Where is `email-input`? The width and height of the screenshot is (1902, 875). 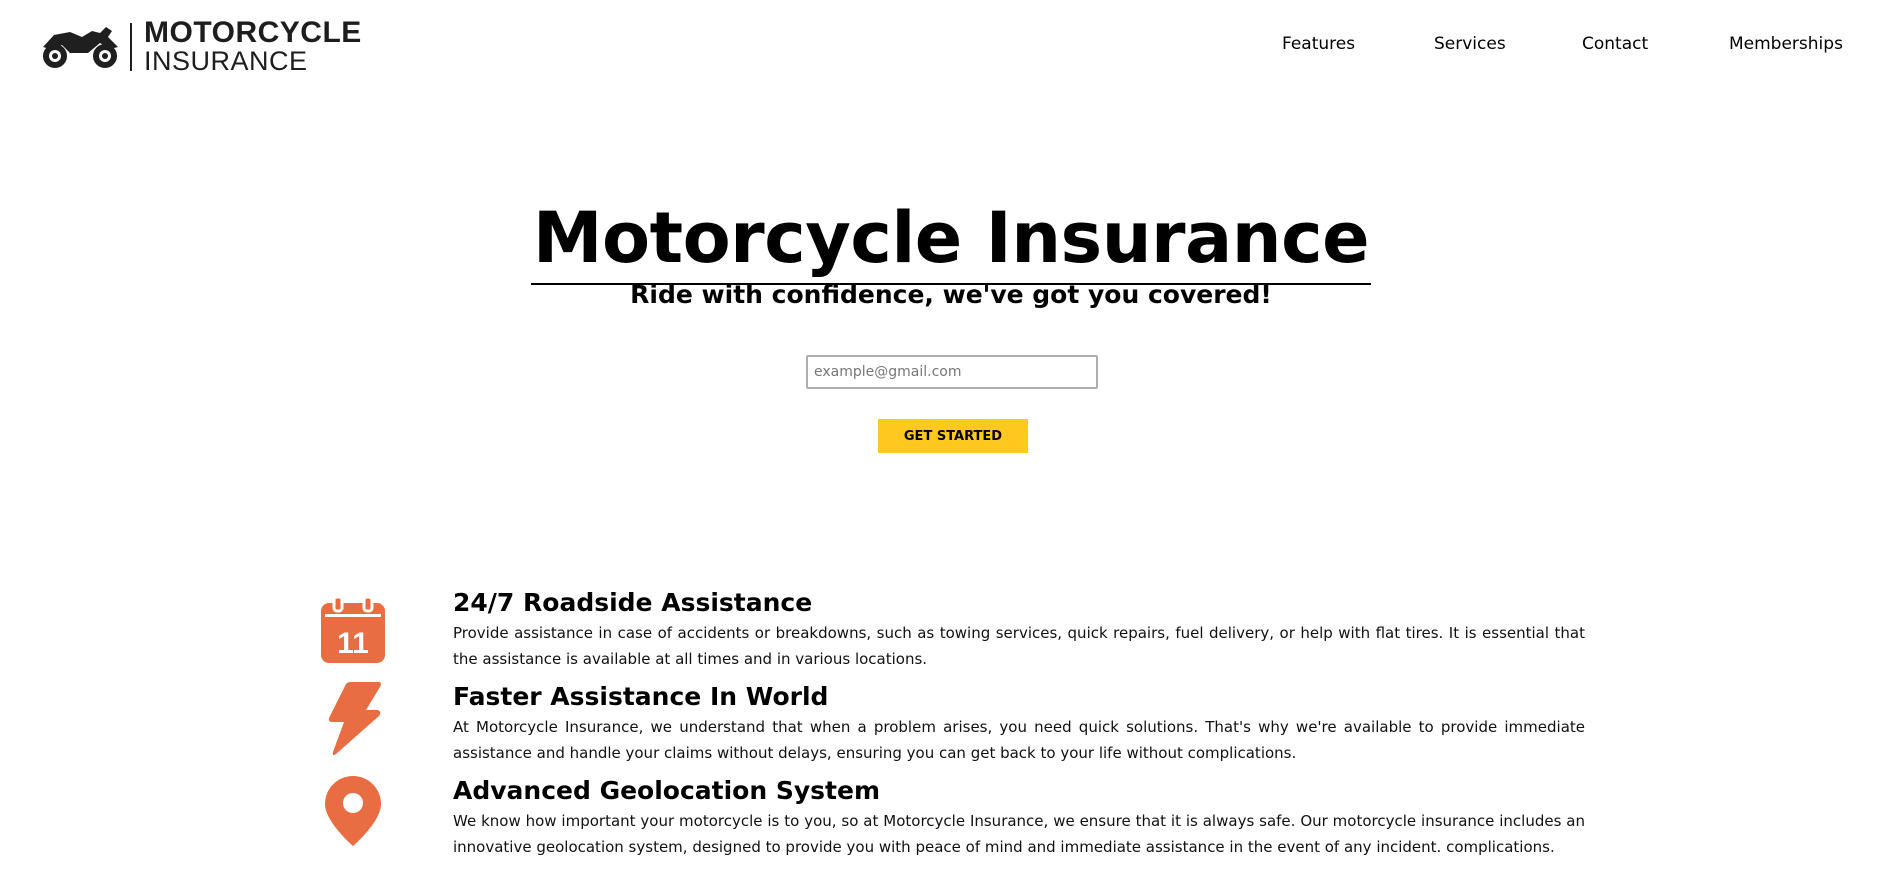 email-input is located at coordinates (952, 372).